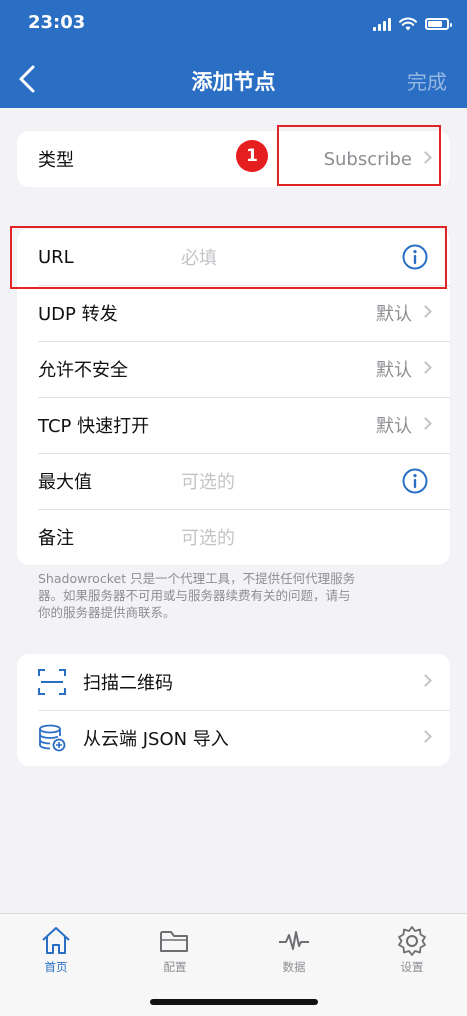 The height and width of the screenshot is (1016, 467). Describe the element at coordinates (52, 738) in the screenshot. I see `cloud-database-import-icon` at that location.